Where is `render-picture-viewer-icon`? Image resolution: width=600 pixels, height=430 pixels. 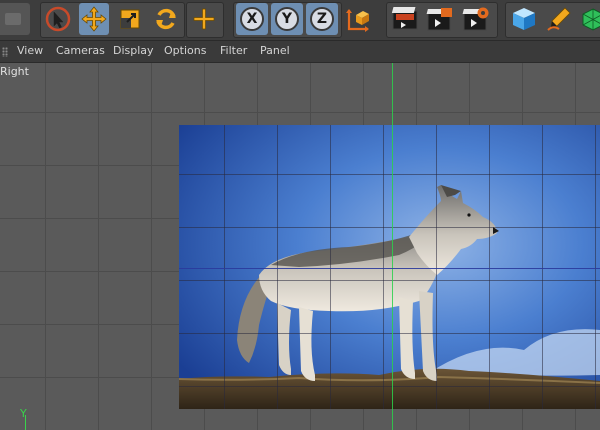
render-picture-viewer-icon is located at coordinates (440, 19).